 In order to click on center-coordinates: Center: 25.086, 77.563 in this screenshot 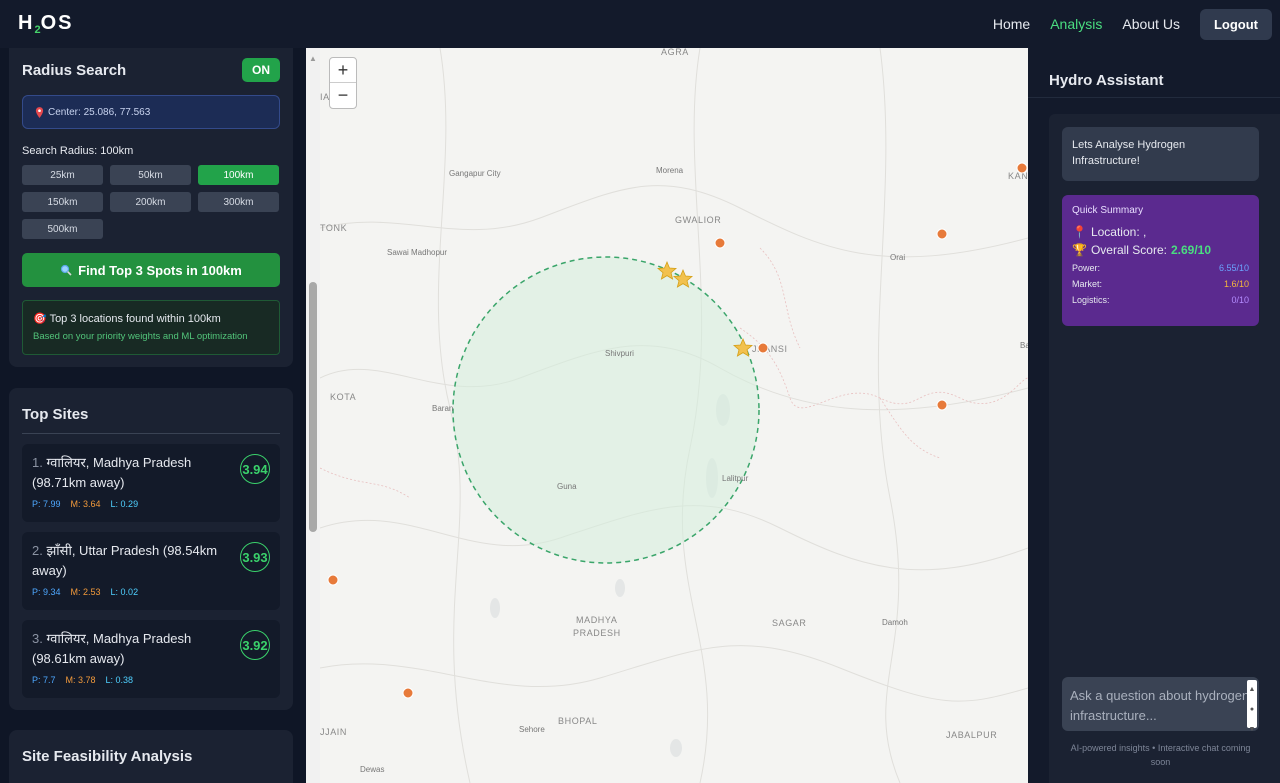, I will do `click(151, 112)`.